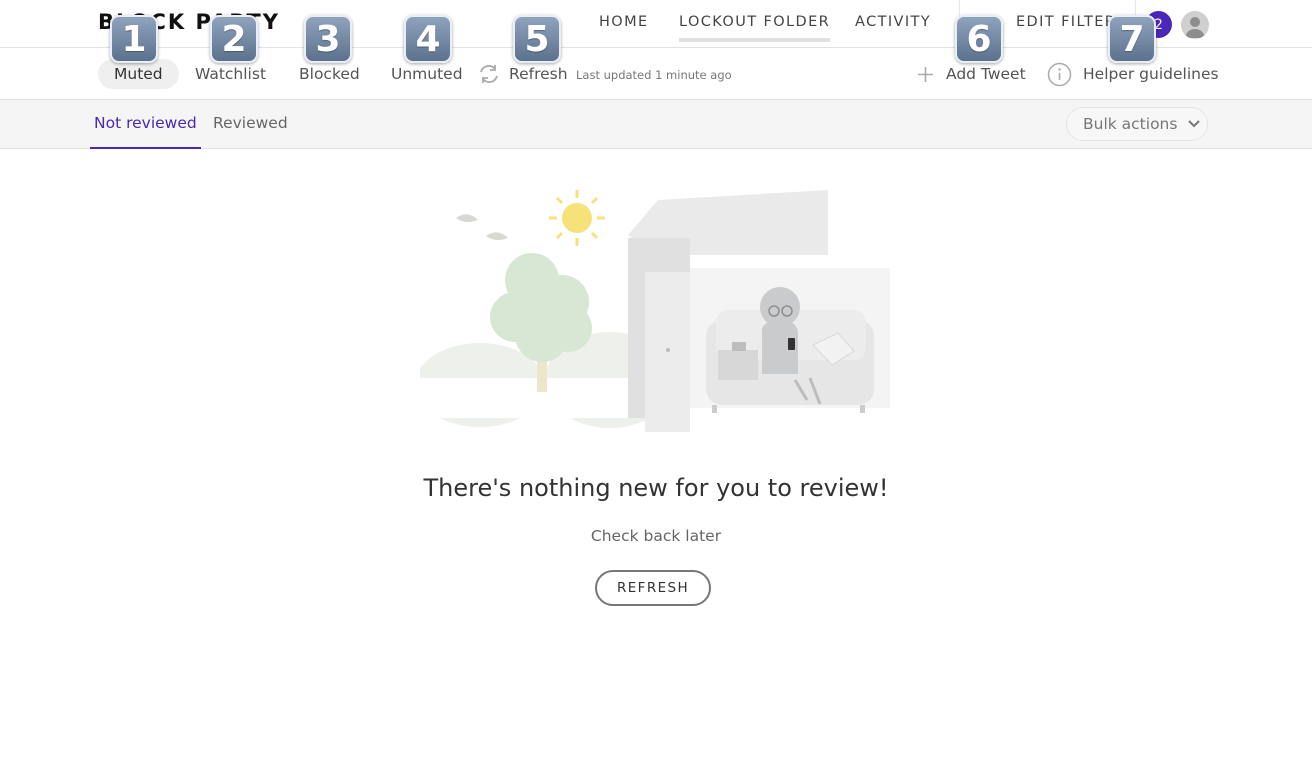  I want to click on annotation-badge-1: 1, so click(134, 39).